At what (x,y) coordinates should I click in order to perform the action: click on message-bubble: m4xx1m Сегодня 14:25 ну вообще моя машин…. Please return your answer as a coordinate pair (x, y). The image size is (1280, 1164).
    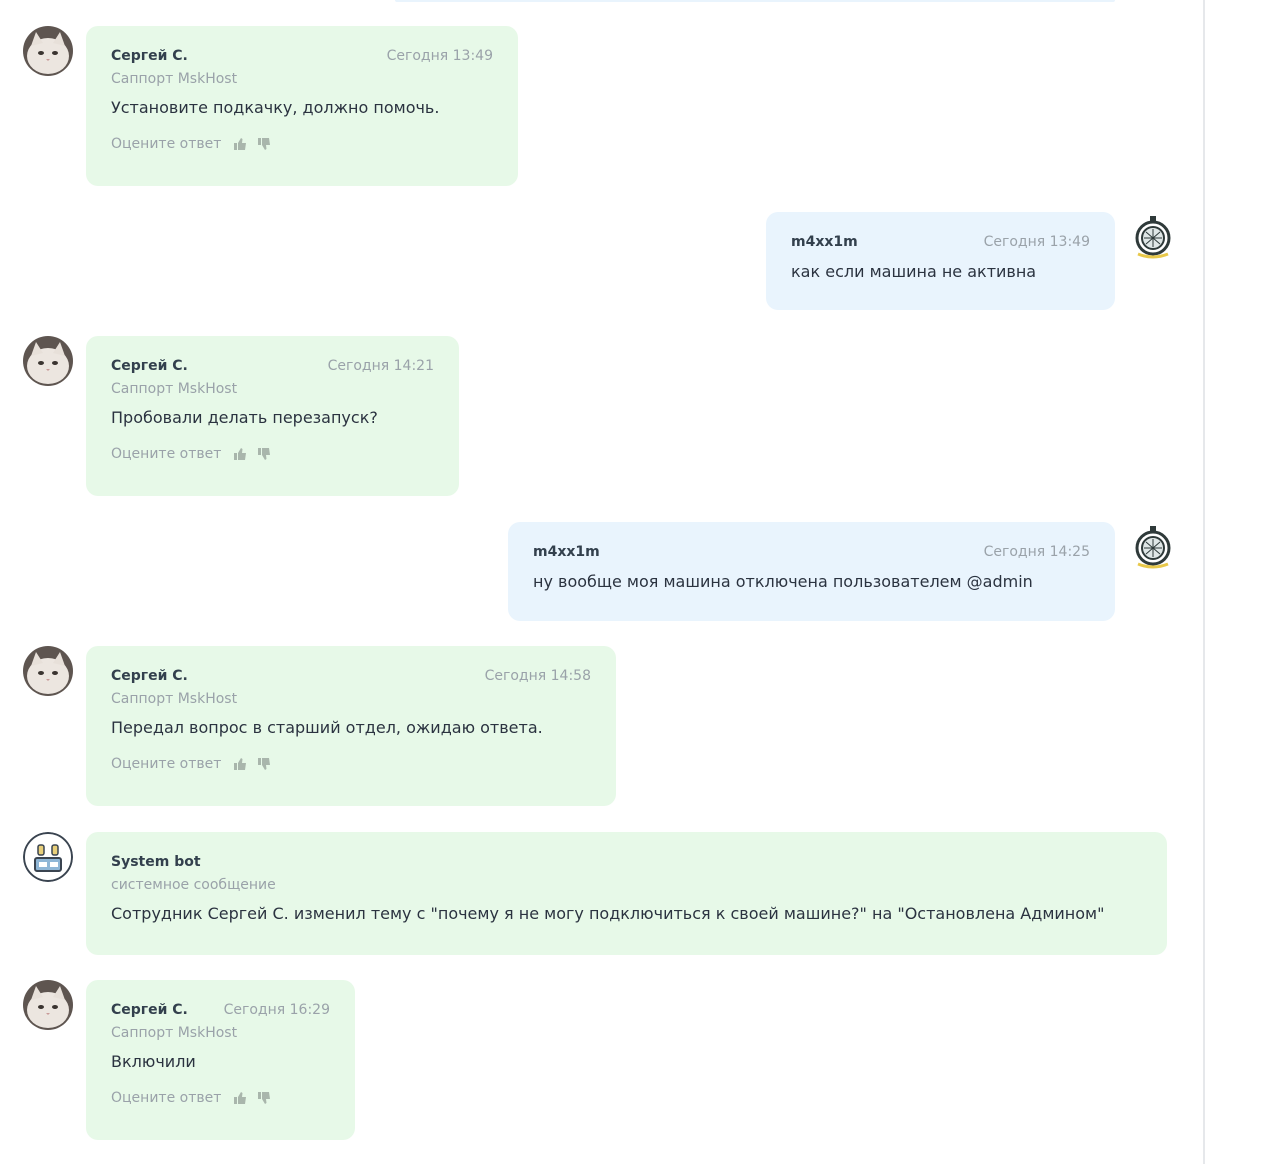
    Looking at the image, I should click on (811, 571).